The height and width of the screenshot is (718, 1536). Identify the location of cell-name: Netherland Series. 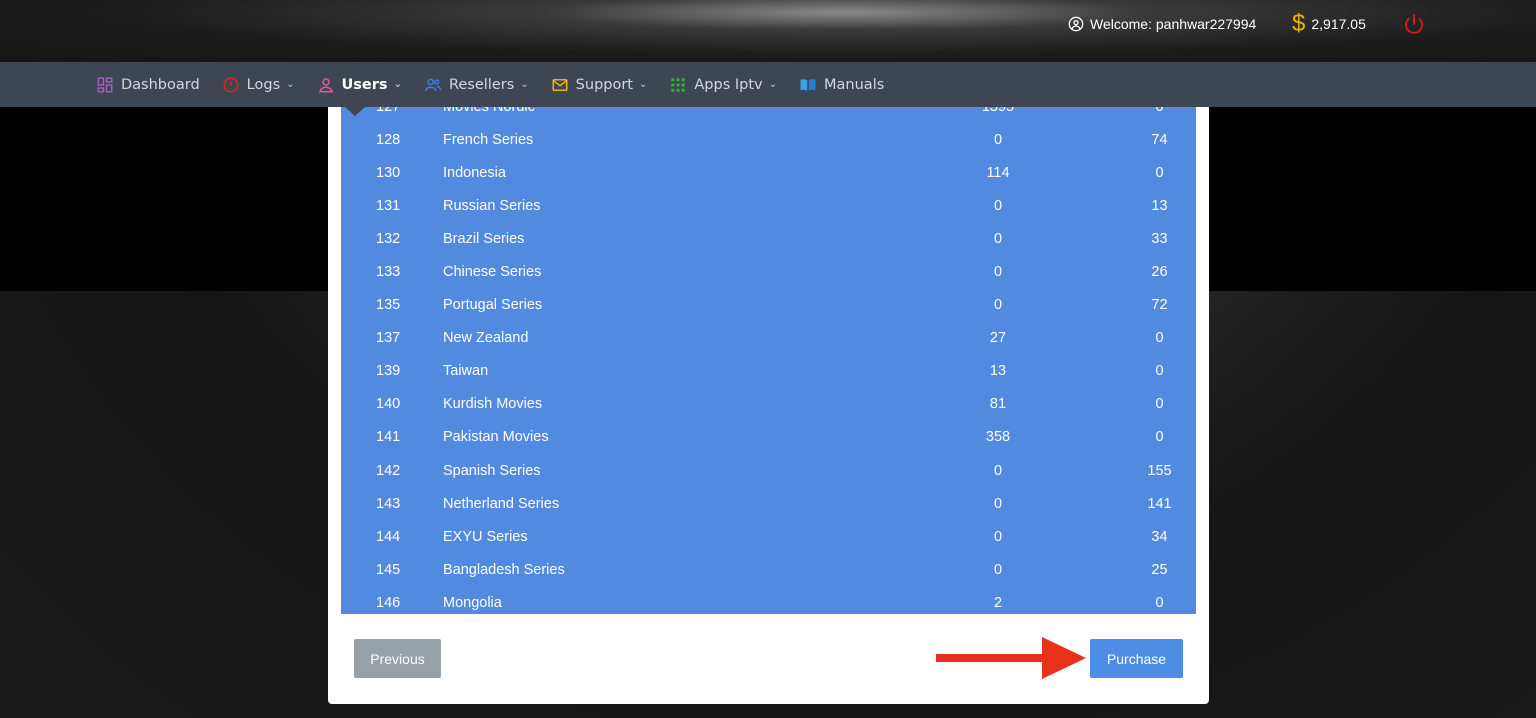
(501, 503).